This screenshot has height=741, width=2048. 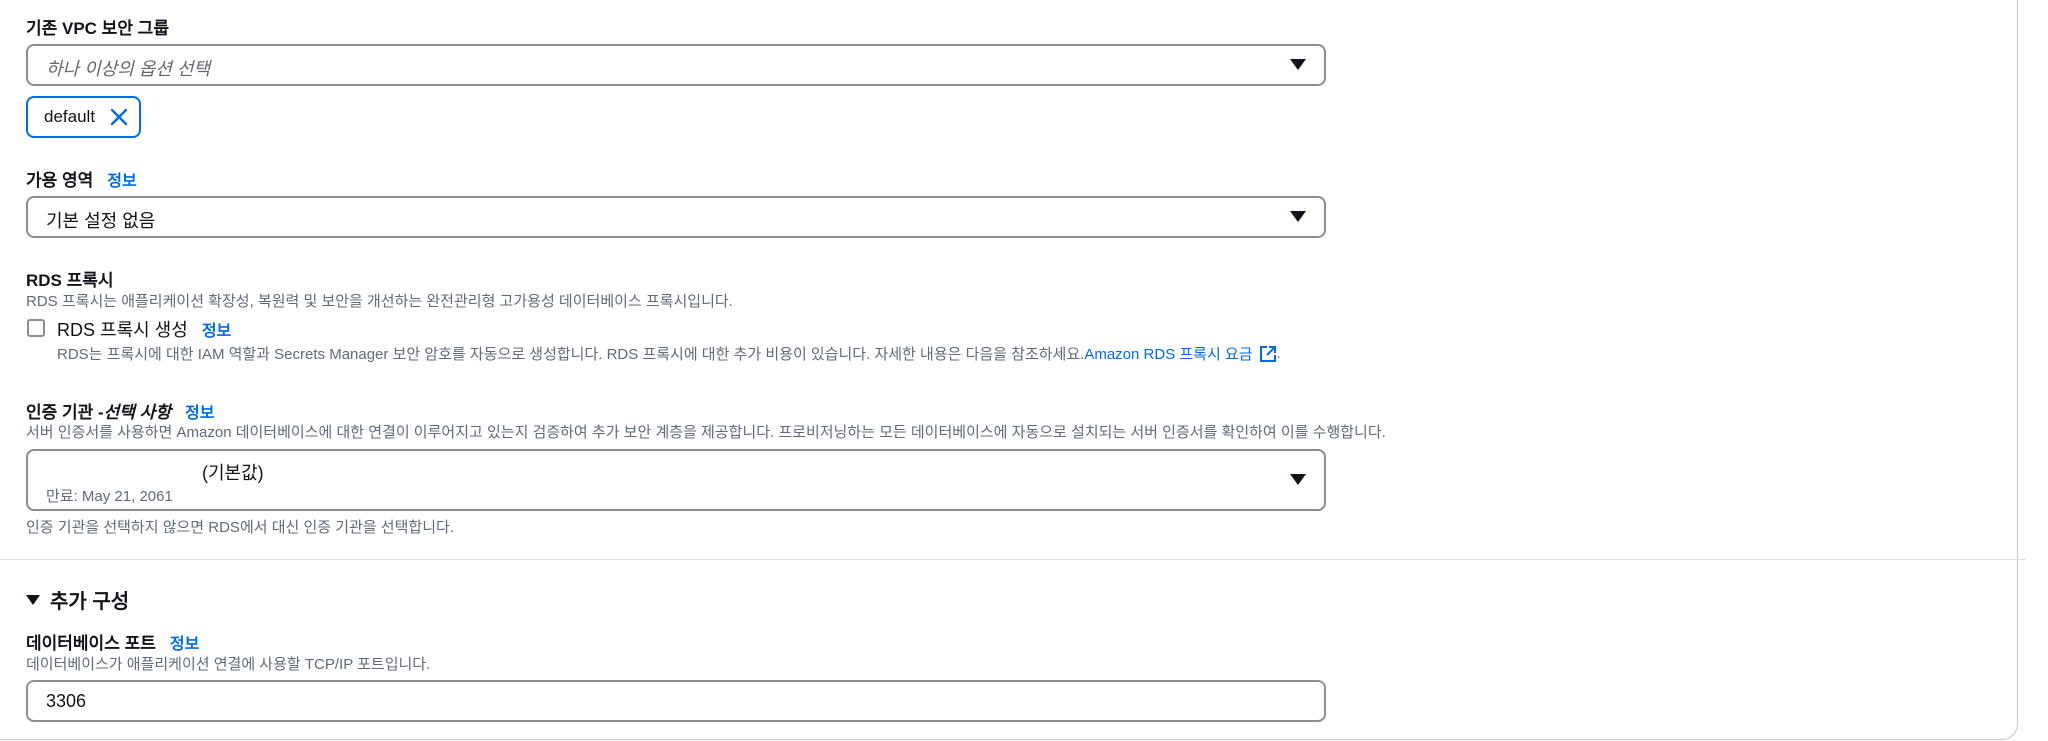 I want to click on certificate-authority-select: (기본값) 만료: May 21, 2061, so click(x=676, y=480).